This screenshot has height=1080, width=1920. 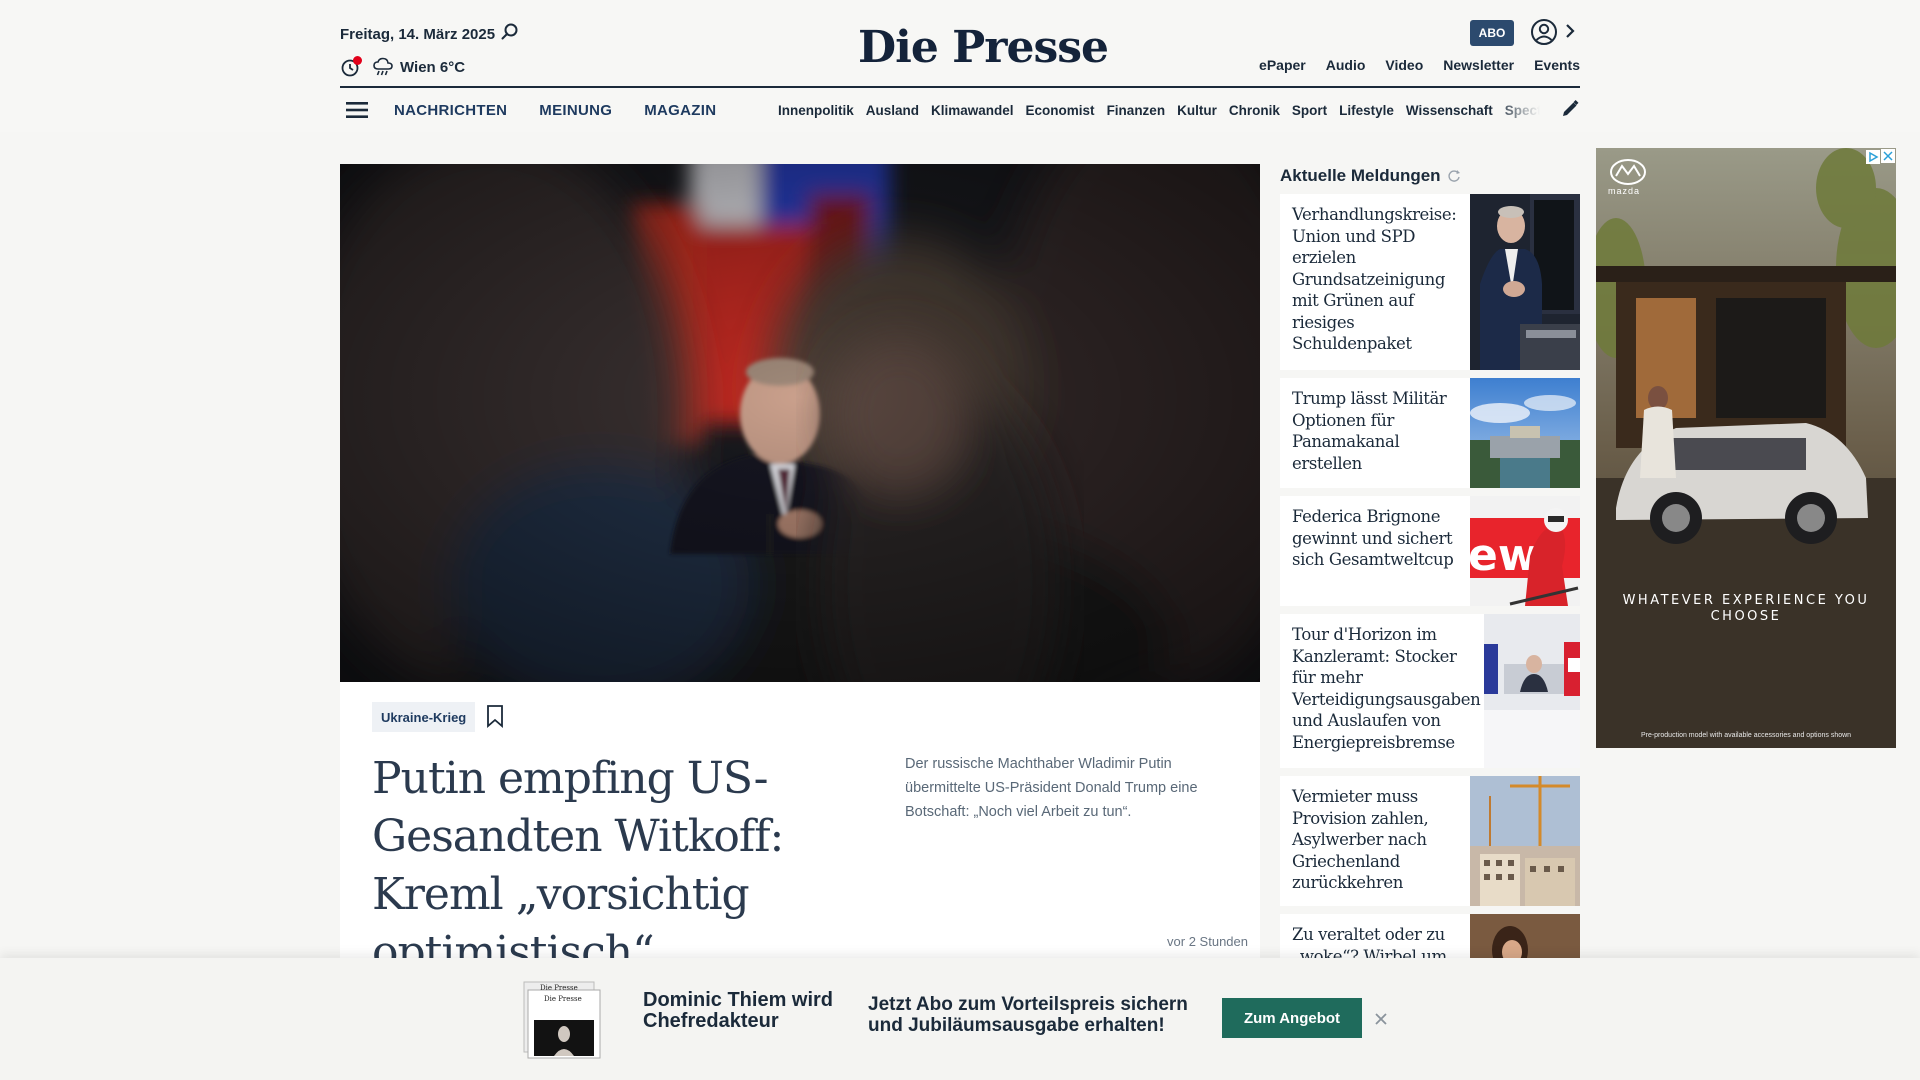 I want to click on hamburger-menu-icon, so click(x=357, y=110).